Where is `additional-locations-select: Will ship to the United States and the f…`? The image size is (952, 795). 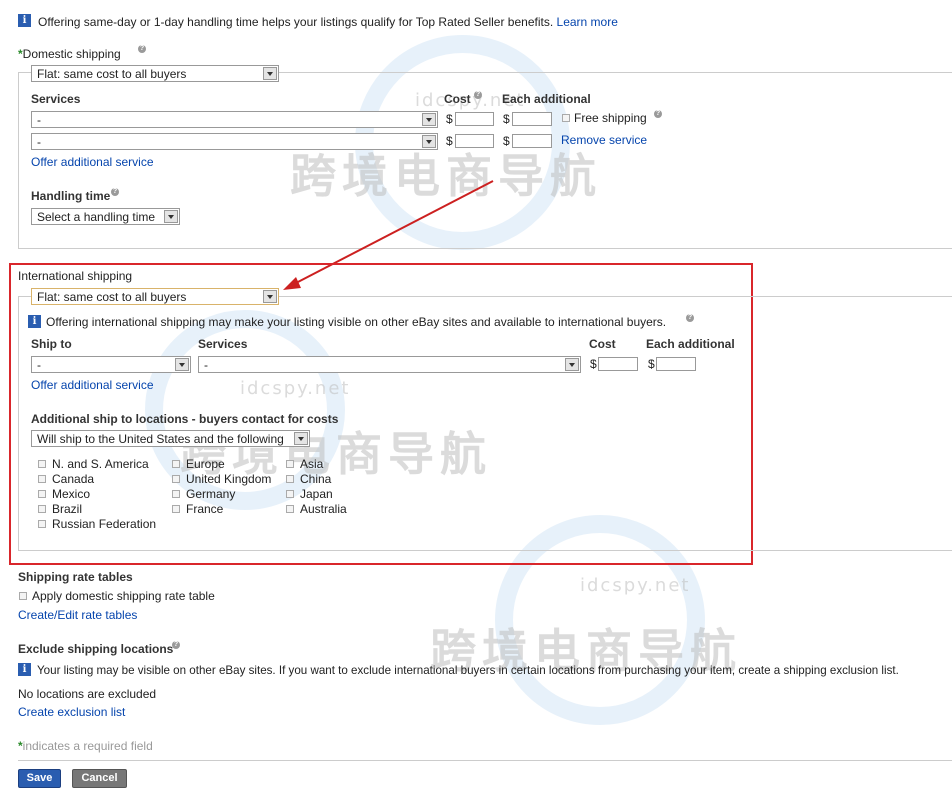
additional-locations-select: Will ship to the United States and the f… is located at coordinates (170, 438).